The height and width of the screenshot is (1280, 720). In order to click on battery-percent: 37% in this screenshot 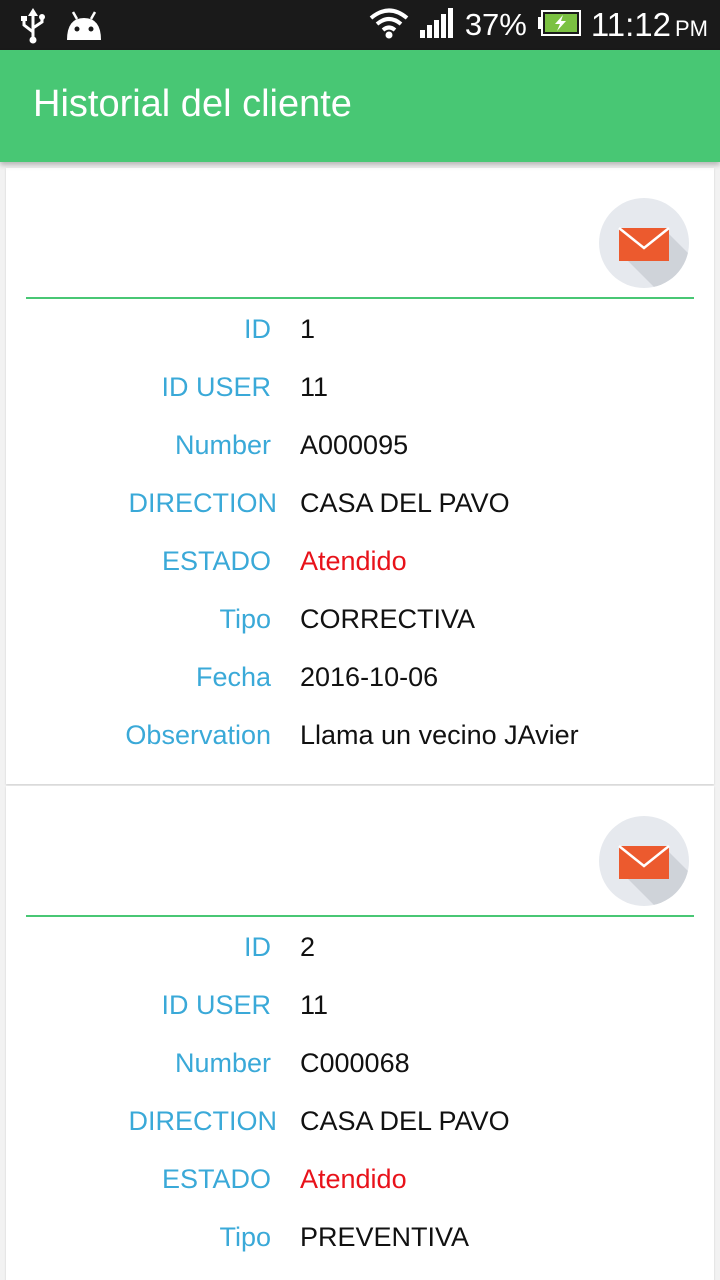, I will do `click(495, 24)`.